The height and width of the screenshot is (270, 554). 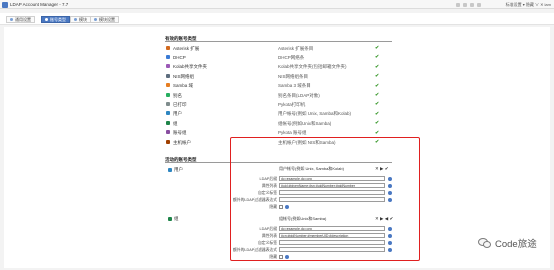 What do you see at coordinates (186, 48) in the screenshot?
I see `account-type-name: Asterisk 扩展` at bounding box center [186, 48].